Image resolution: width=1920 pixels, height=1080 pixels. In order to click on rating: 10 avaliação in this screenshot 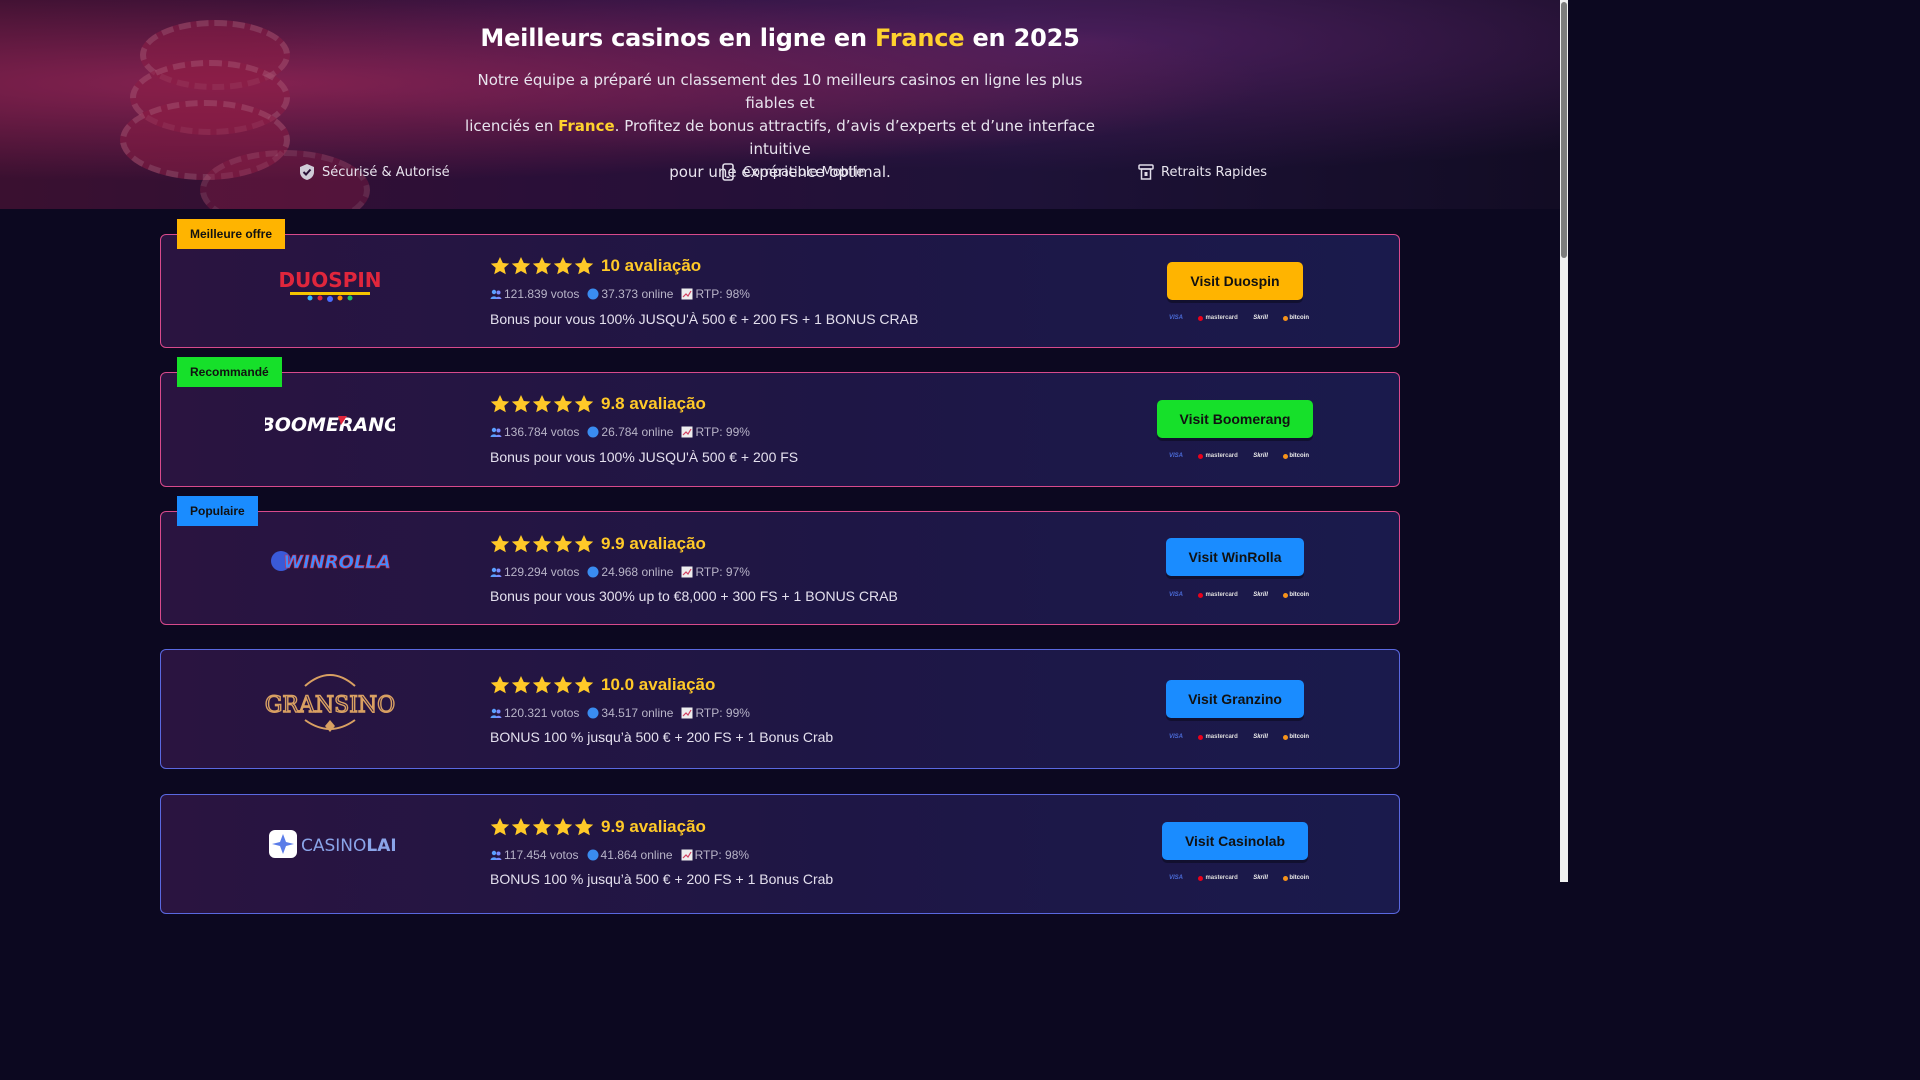, I will do `click(595, 266)`.